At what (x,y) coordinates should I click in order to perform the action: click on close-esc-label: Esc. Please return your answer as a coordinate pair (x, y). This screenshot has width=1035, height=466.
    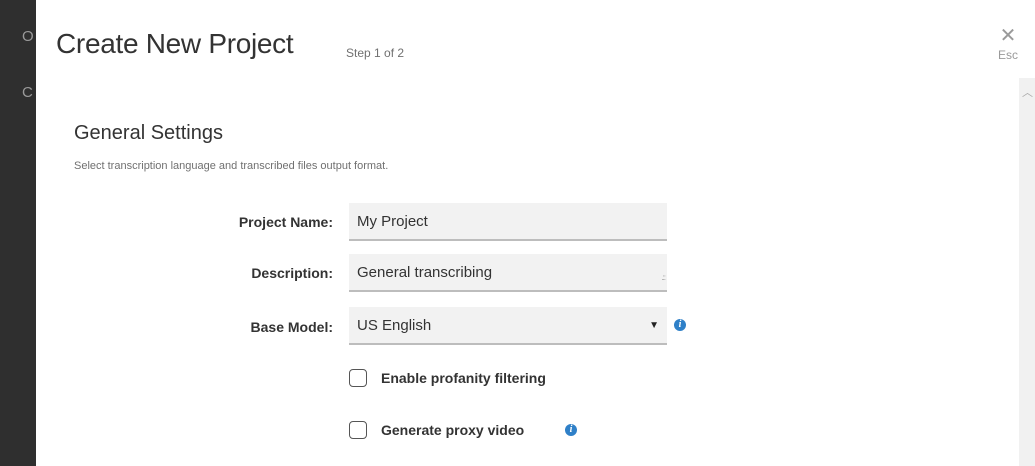
    Looking at the image, I should click on (1007, 55).